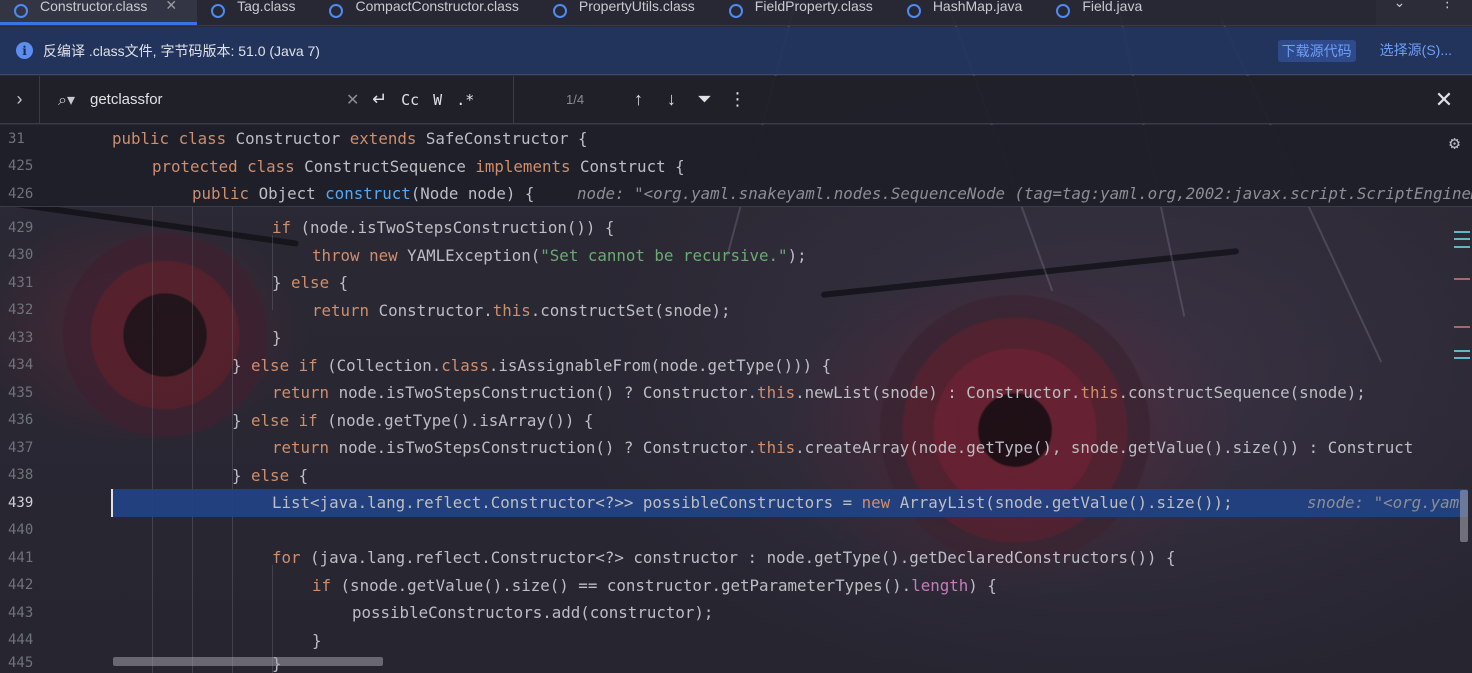 This screenshot has height=673, width=1472. I want to click on filter-icon: ⏷, so click(704, 99).